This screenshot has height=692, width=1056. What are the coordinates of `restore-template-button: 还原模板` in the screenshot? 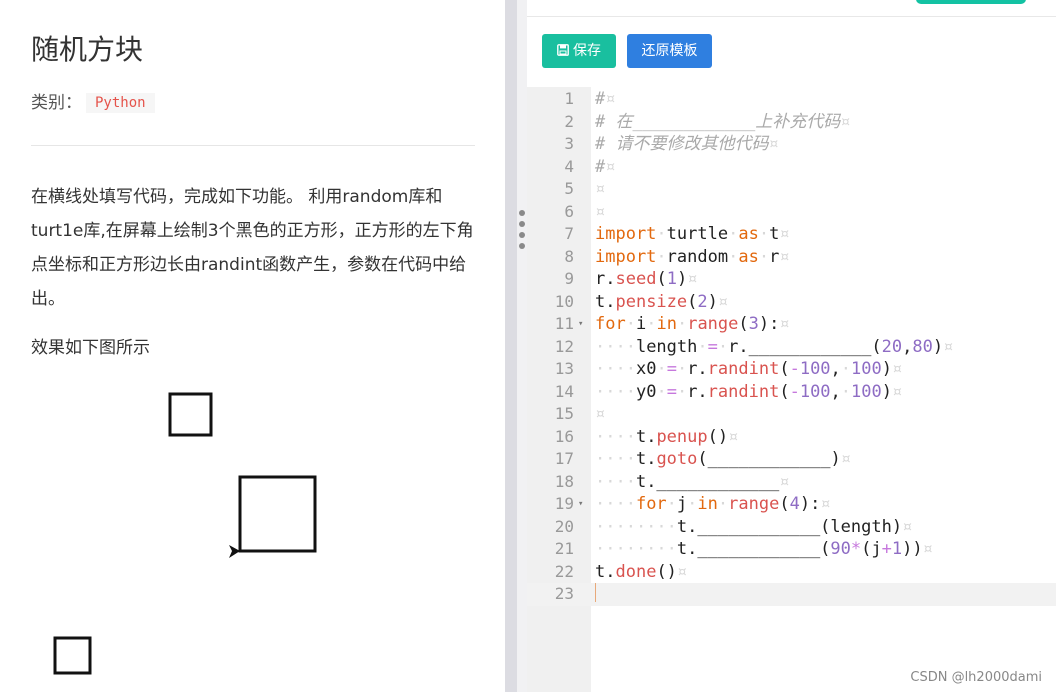 It's located at (669, 51).